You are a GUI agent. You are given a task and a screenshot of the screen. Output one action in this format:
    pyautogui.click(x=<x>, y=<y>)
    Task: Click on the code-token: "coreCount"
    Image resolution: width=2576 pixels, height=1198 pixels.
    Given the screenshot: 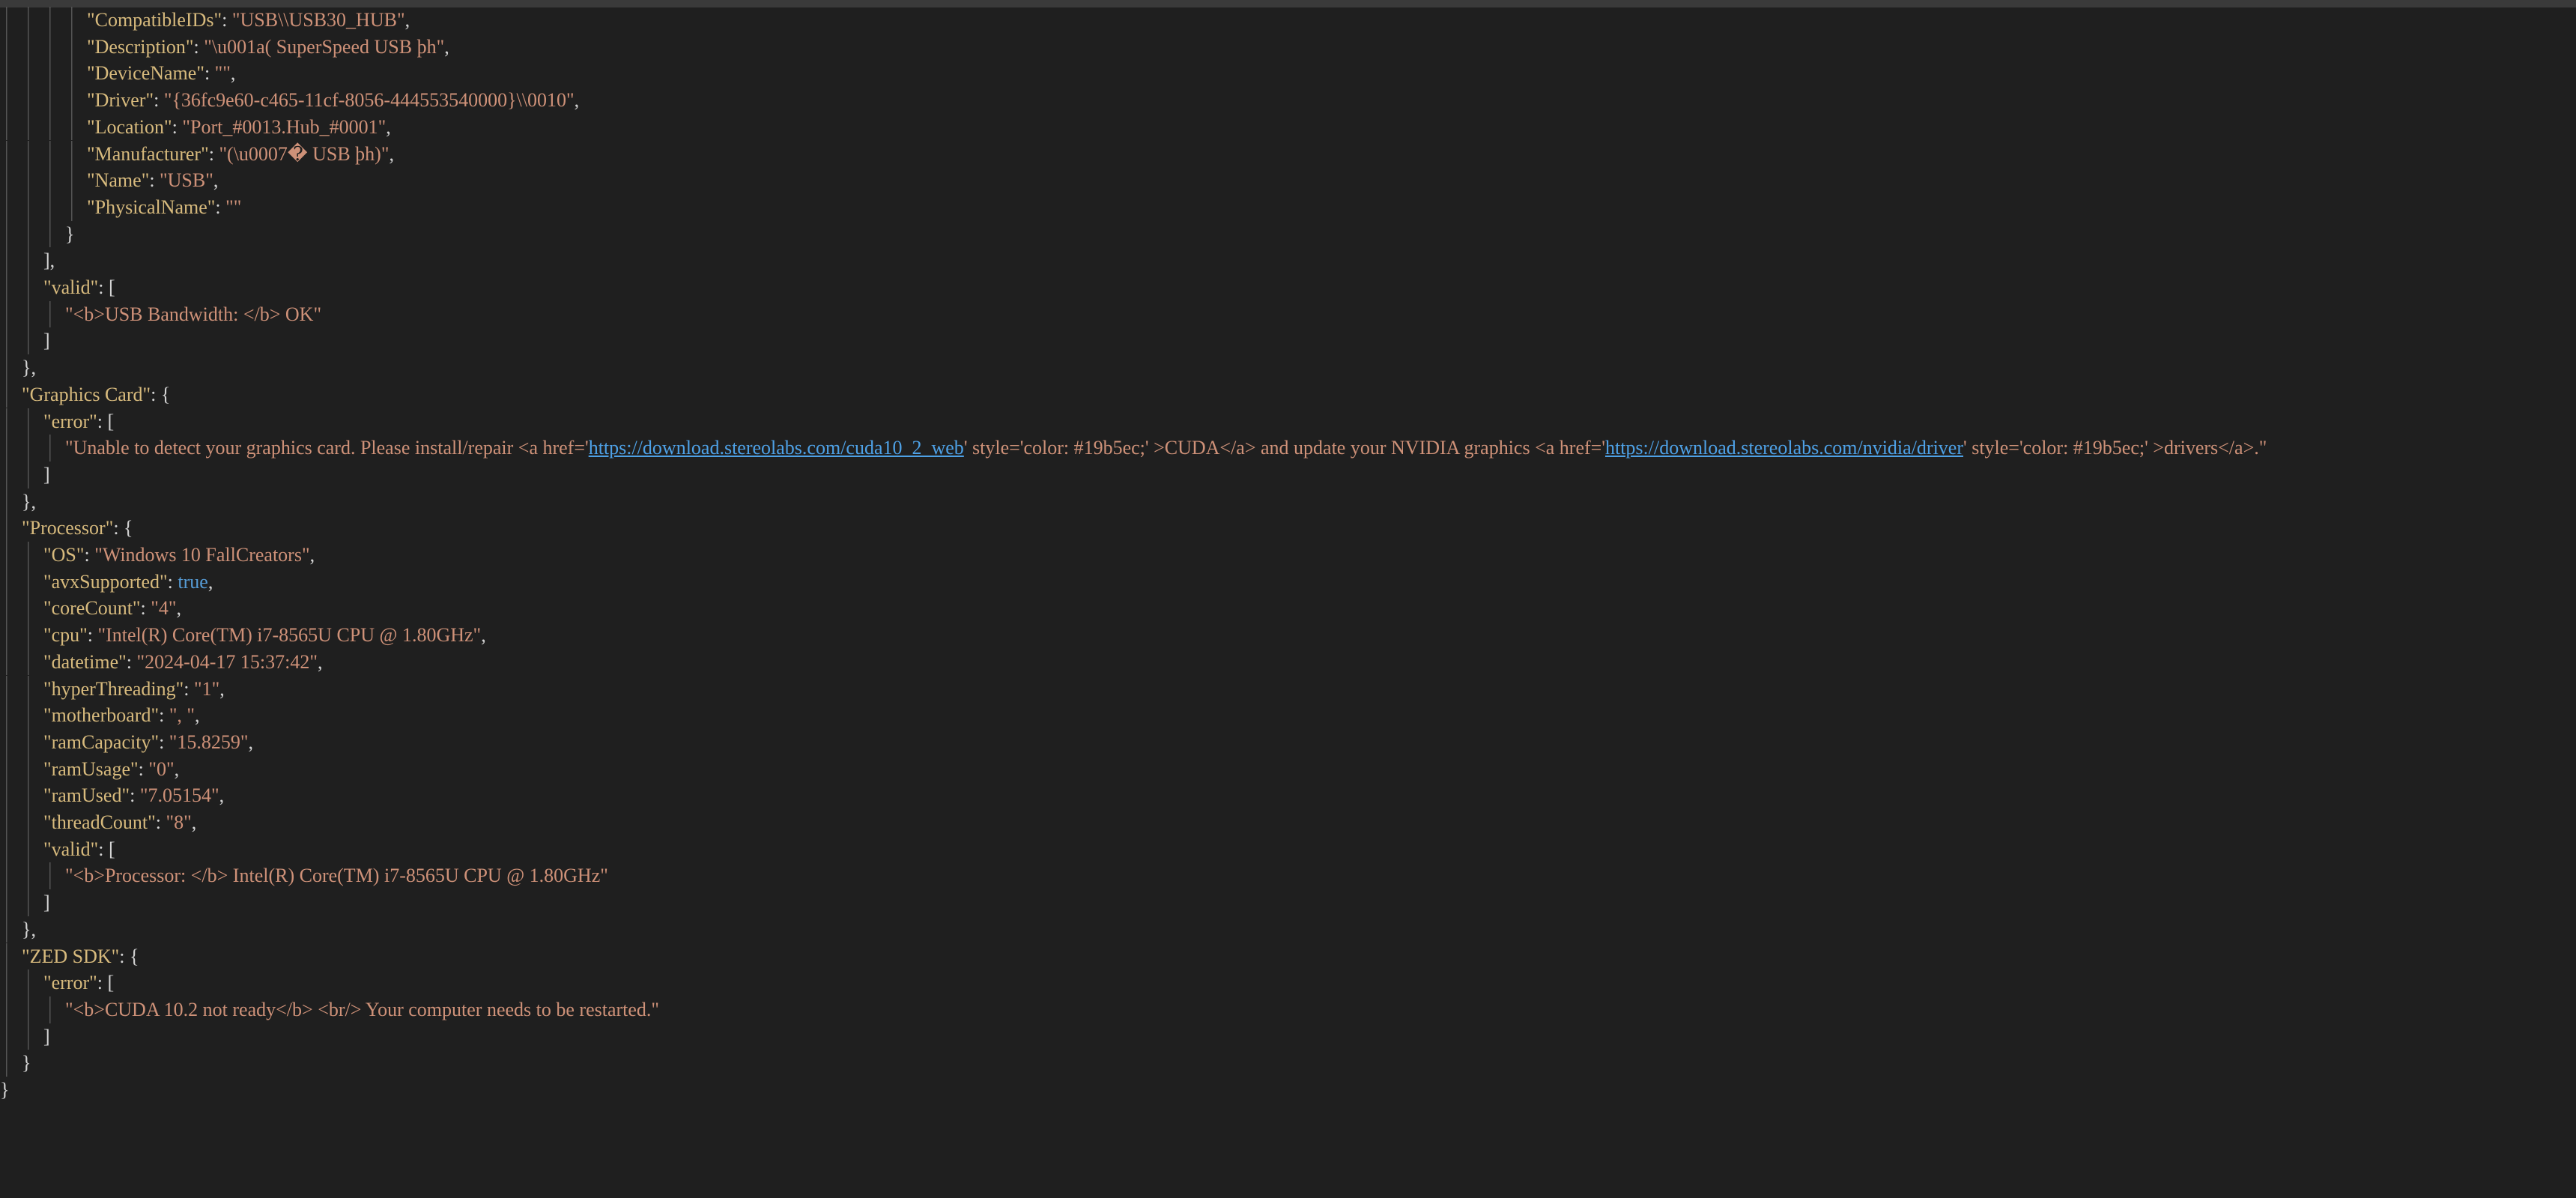 What is the action you would take?
    pyautogui.click(x=92, y=608)
    